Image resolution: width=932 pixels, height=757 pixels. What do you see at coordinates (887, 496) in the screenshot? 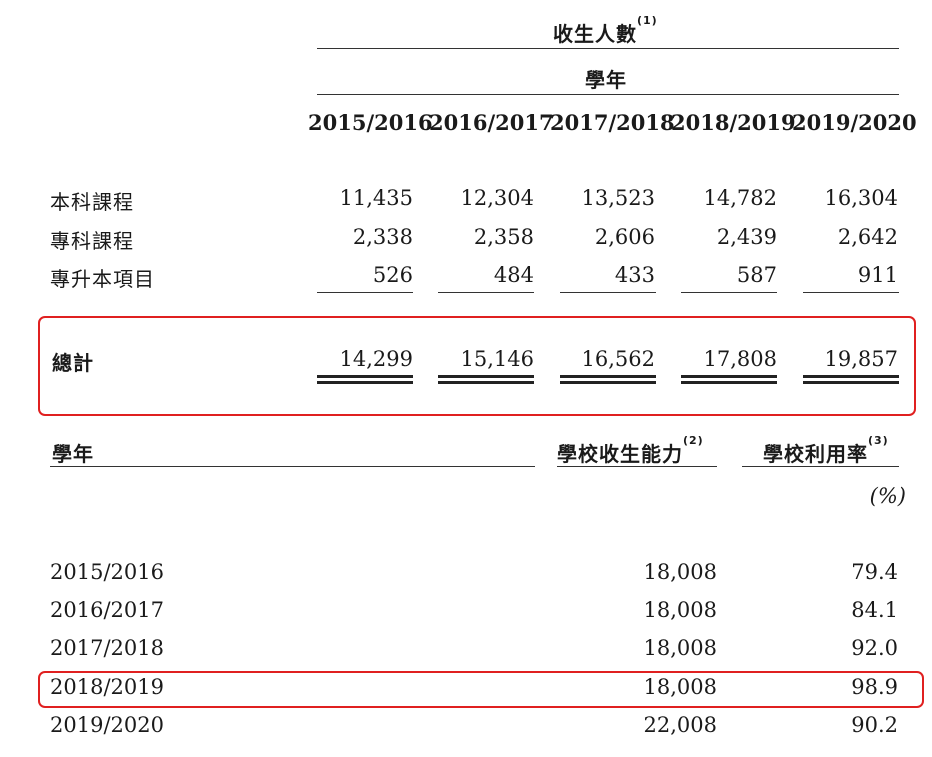
I see `util-unit: (%)` at bounding box center [887, 496].